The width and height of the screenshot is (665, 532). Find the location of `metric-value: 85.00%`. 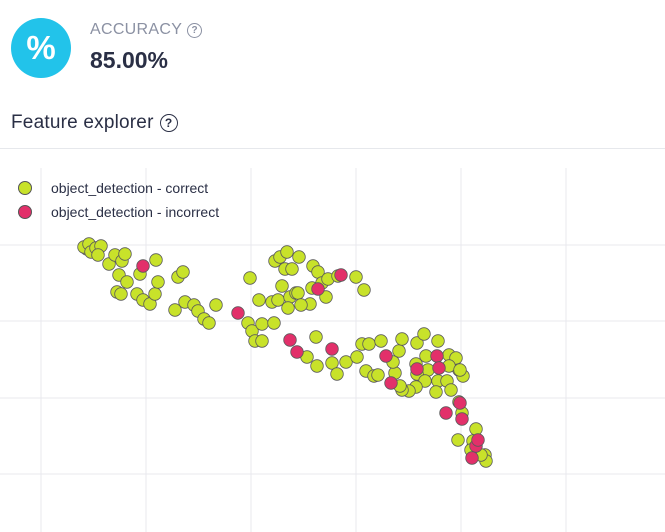

metric-value: 85.00% is located at coordinates (129, 60).